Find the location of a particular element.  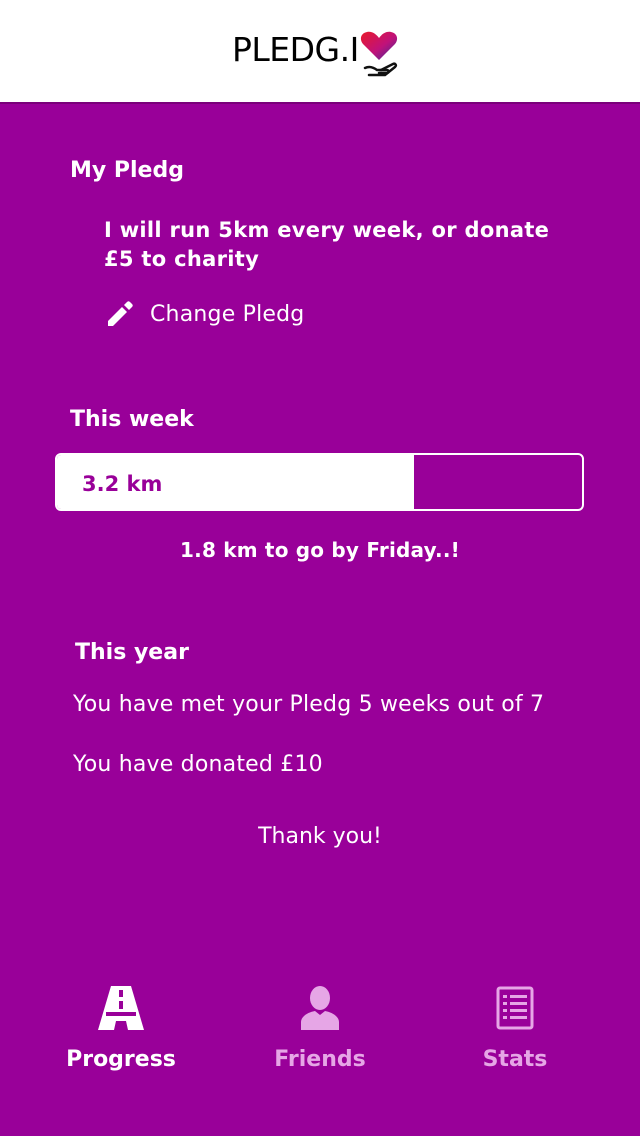

this-year-title: This year is located at coordinates (132, 652).